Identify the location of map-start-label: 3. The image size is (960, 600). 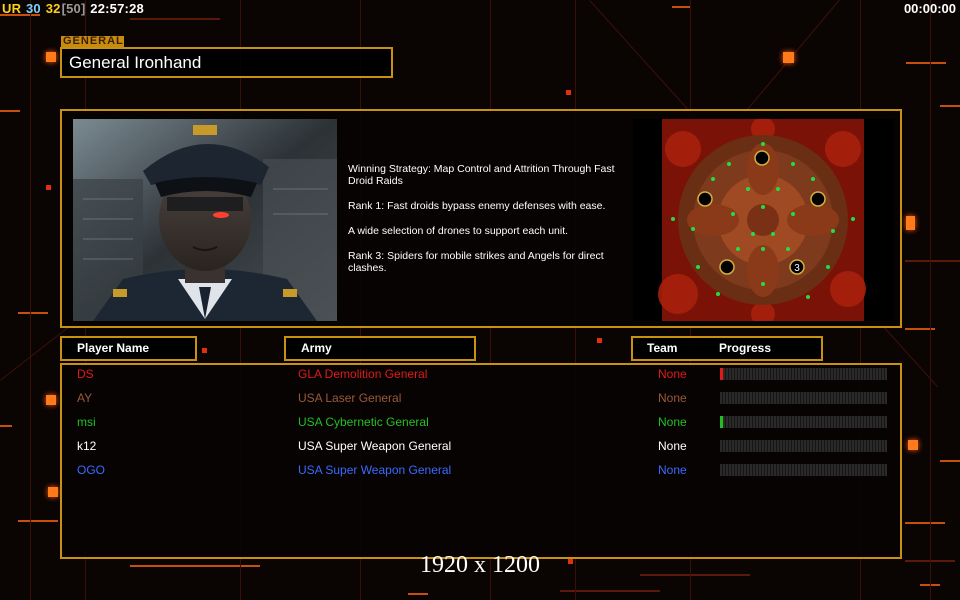
(797, 268).